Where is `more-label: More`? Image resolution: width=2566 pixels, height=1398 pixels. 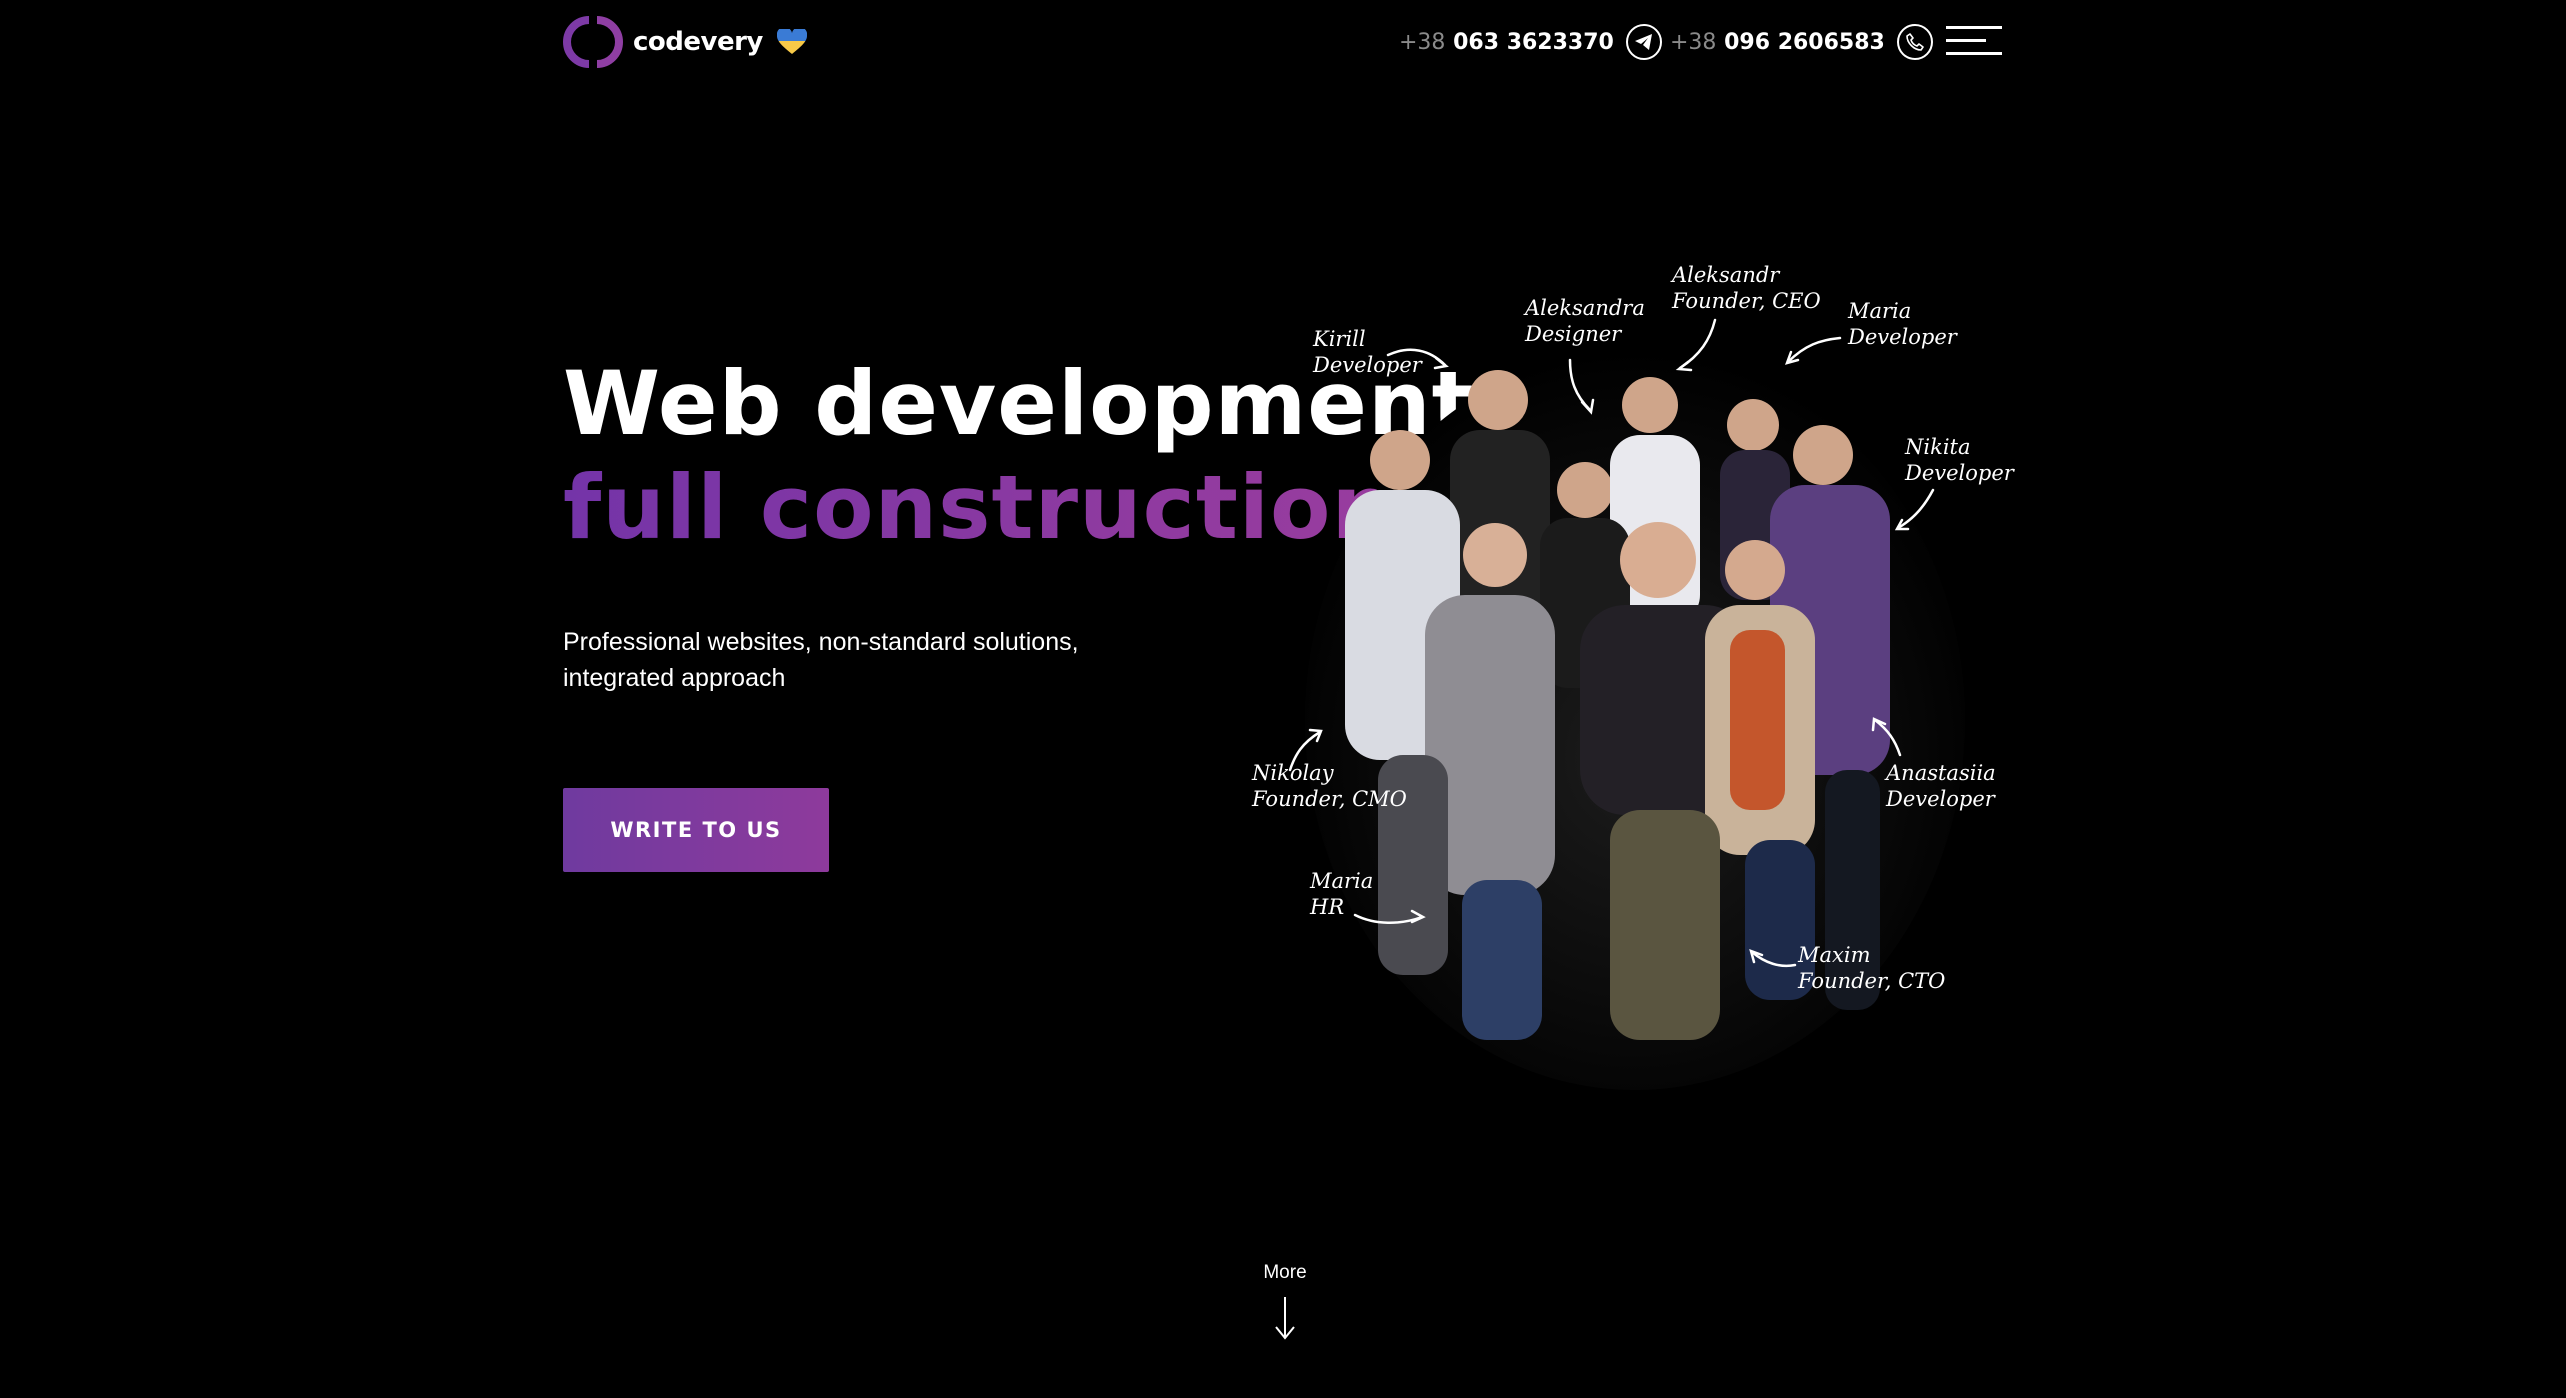 more-label: More is located at coordinates (1285, 1272).